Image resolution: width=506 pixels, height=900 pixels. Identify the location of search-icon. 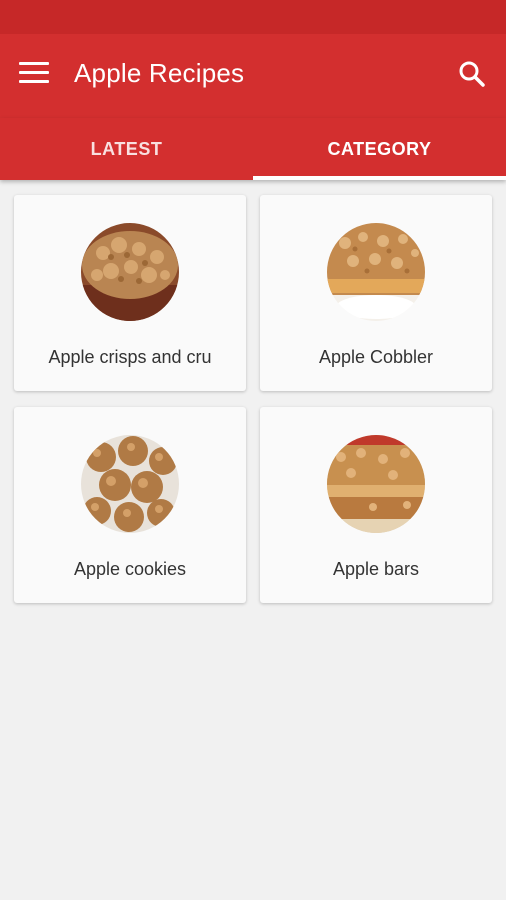
(472, 74).